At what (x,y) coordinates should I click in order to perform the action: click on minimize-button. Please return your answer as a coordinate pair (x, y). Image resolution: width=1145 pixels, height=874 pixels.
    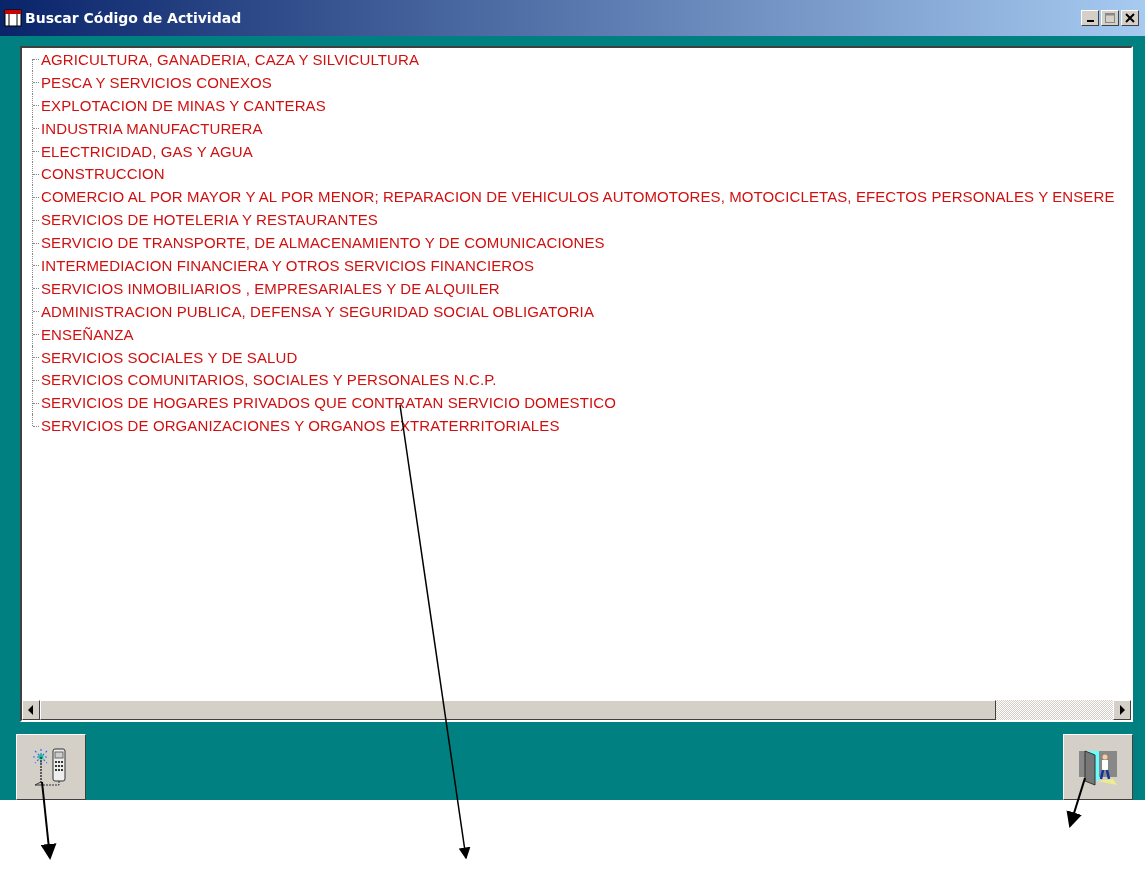
    Looking at the image, I should click on (1090, 18).